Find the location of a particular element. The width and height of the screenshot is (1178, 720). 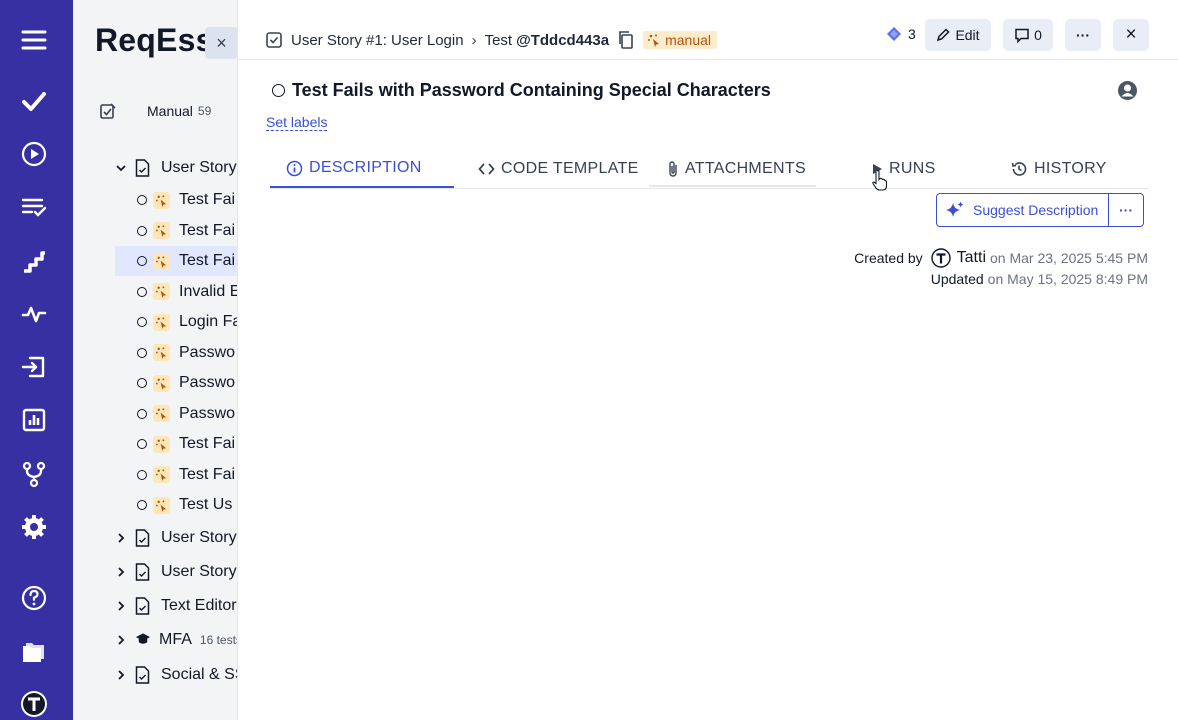

play-circle-icon is located at coordinates (34, 154).